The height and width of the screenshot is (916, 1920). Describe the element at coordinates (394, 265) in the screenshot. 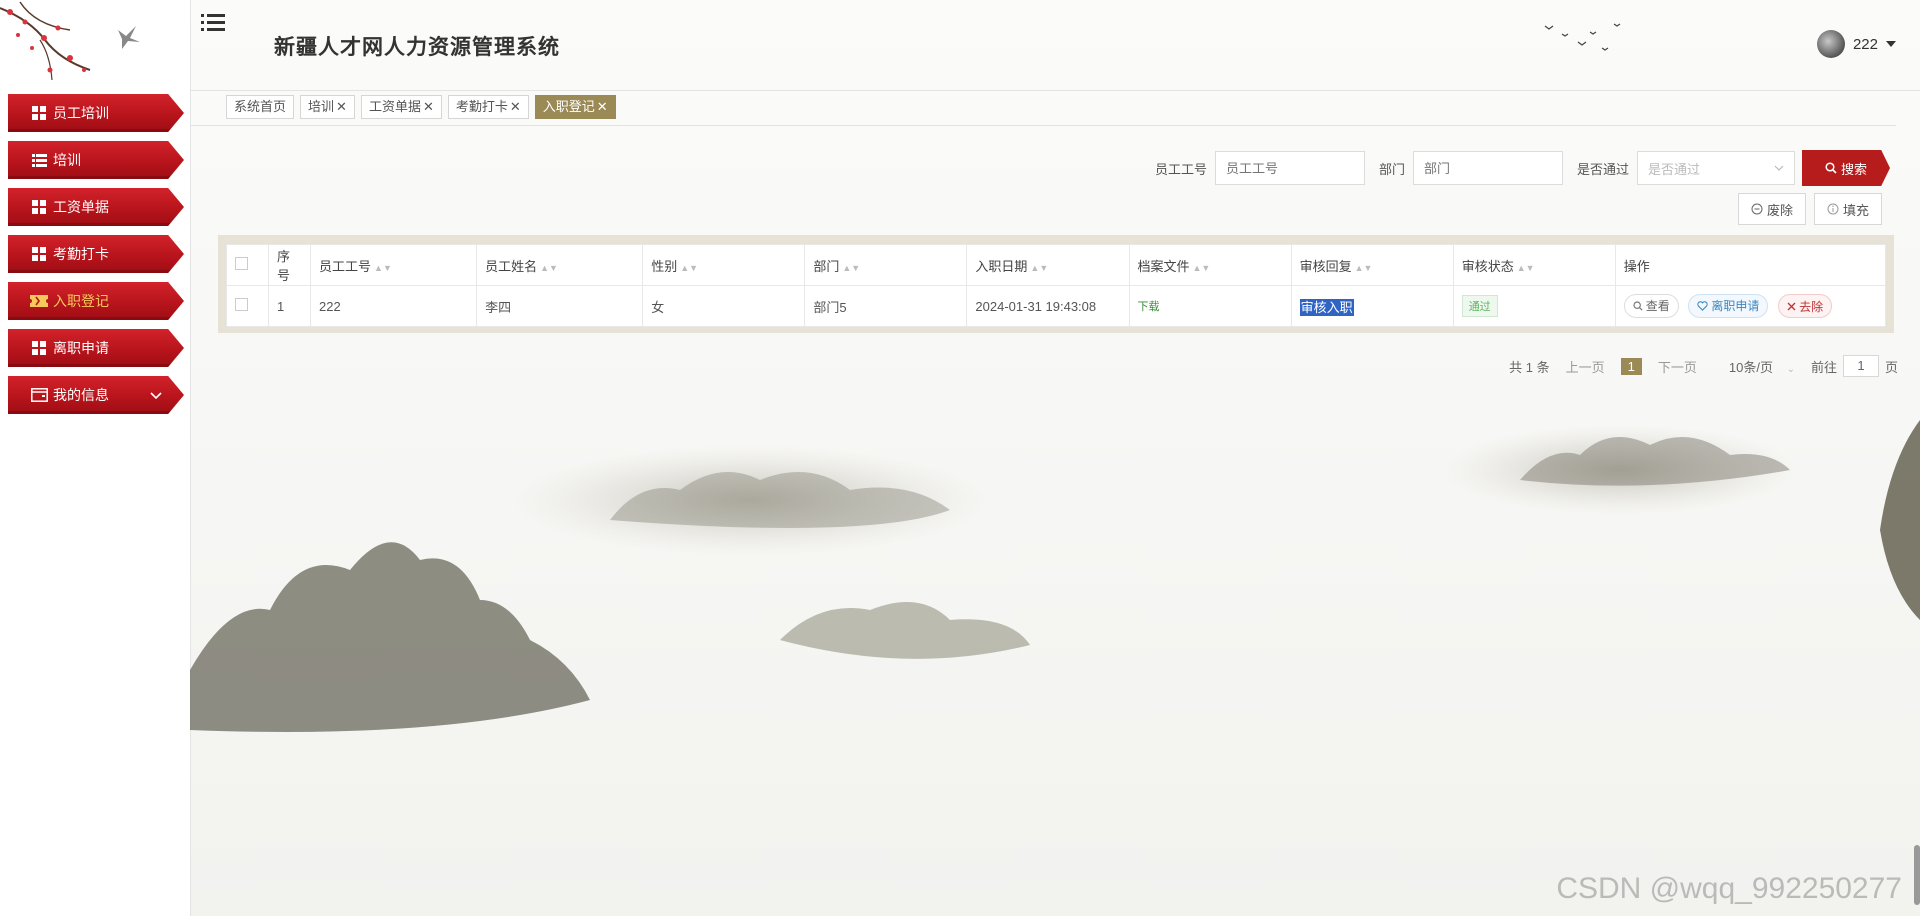

I see `col-employee-no: 员工工号 ▲▼` at that location.